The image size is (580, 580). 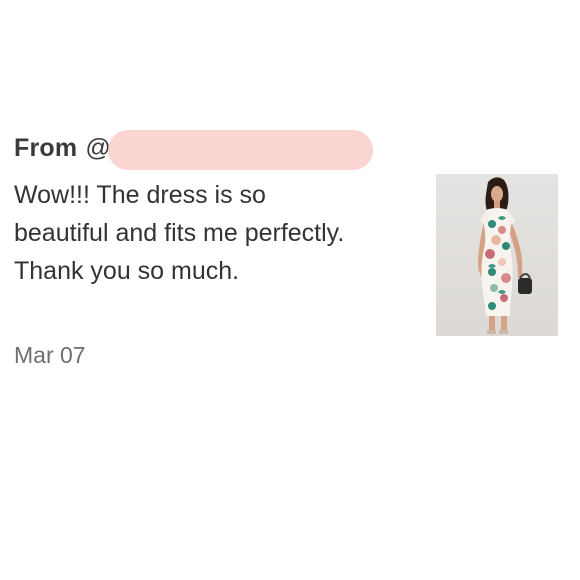 What do you see at coordinates (98, 147) in the screenshot?
I see `from-at-symbol: @` at bounding box center [98, 147].